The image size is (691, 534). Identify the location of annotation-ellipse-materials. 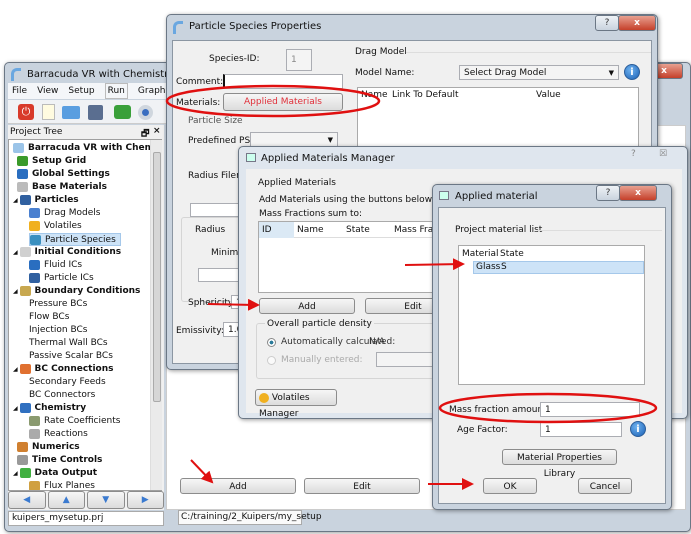
(273, 101).